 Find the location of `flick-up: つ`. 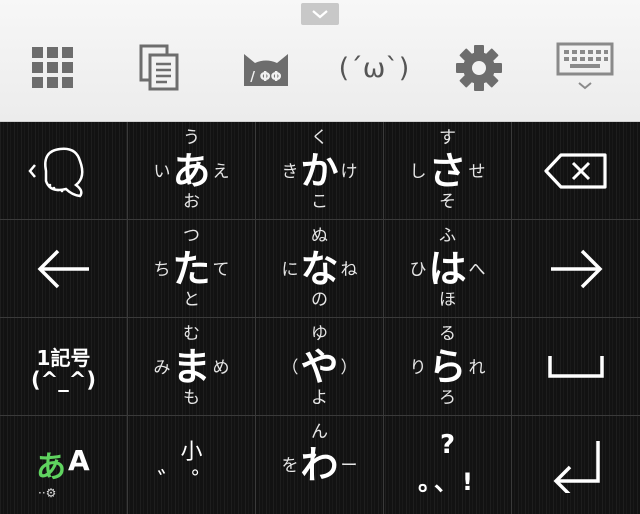

flick-up: つ is located at coordinates (191, 236).